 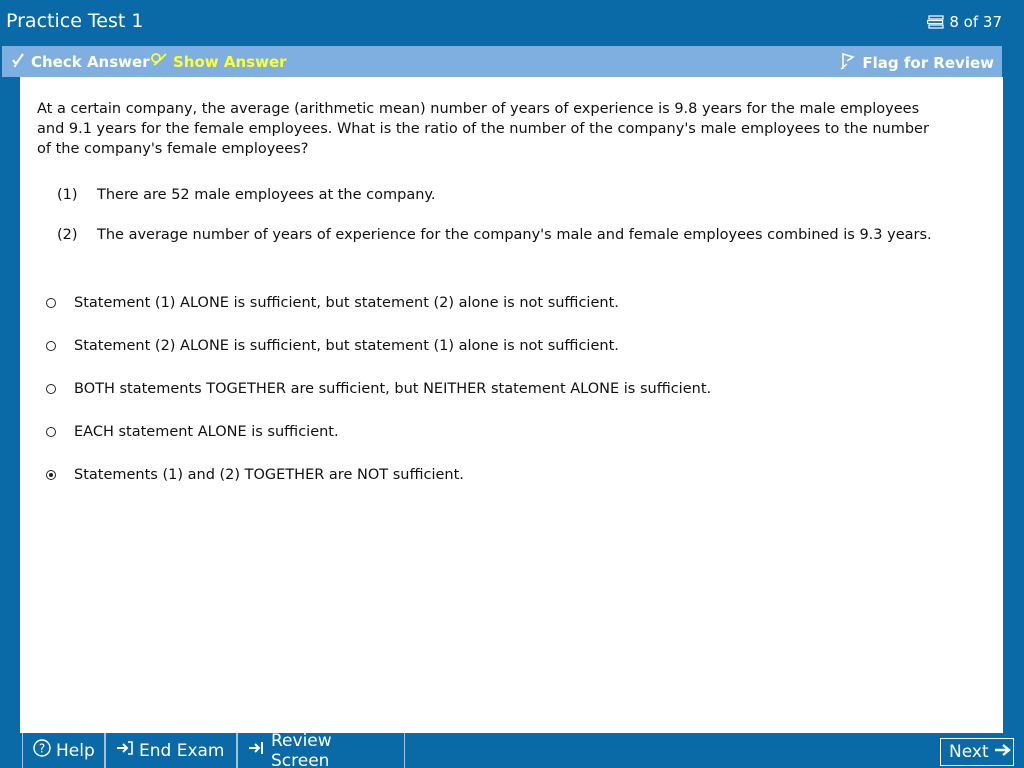 What do you see at coordinates (182, 750) in the screenshot?
I see `end-exam-label: End Exam` at bounding box center [182, 750].